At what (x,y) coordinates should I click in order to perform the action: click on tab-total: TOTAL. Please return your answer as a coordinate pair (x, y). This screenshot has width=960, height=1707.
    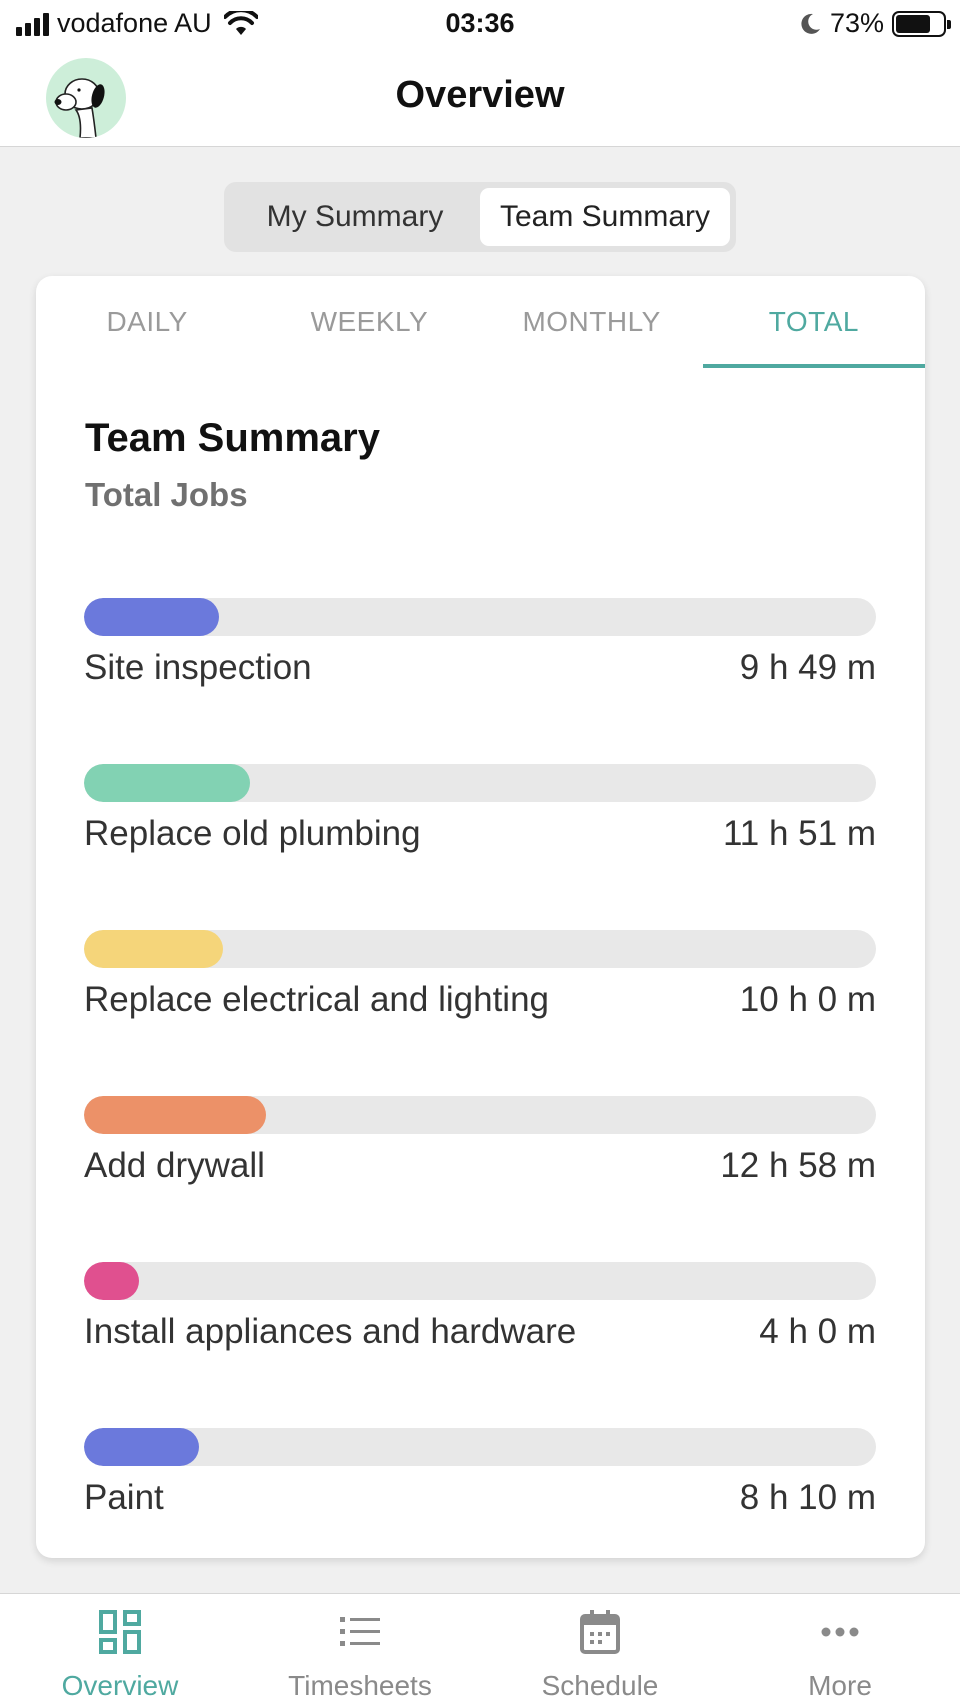
    Looking at the image, I should click on (814, 322).